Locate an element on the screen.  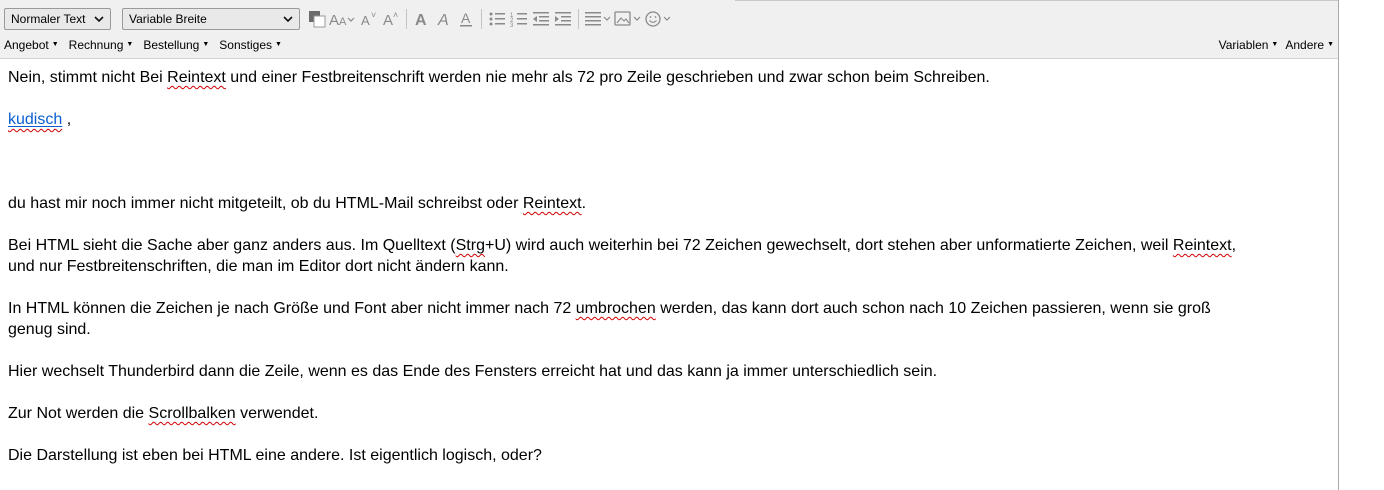
align-icon is located at coordinates (598, 19).